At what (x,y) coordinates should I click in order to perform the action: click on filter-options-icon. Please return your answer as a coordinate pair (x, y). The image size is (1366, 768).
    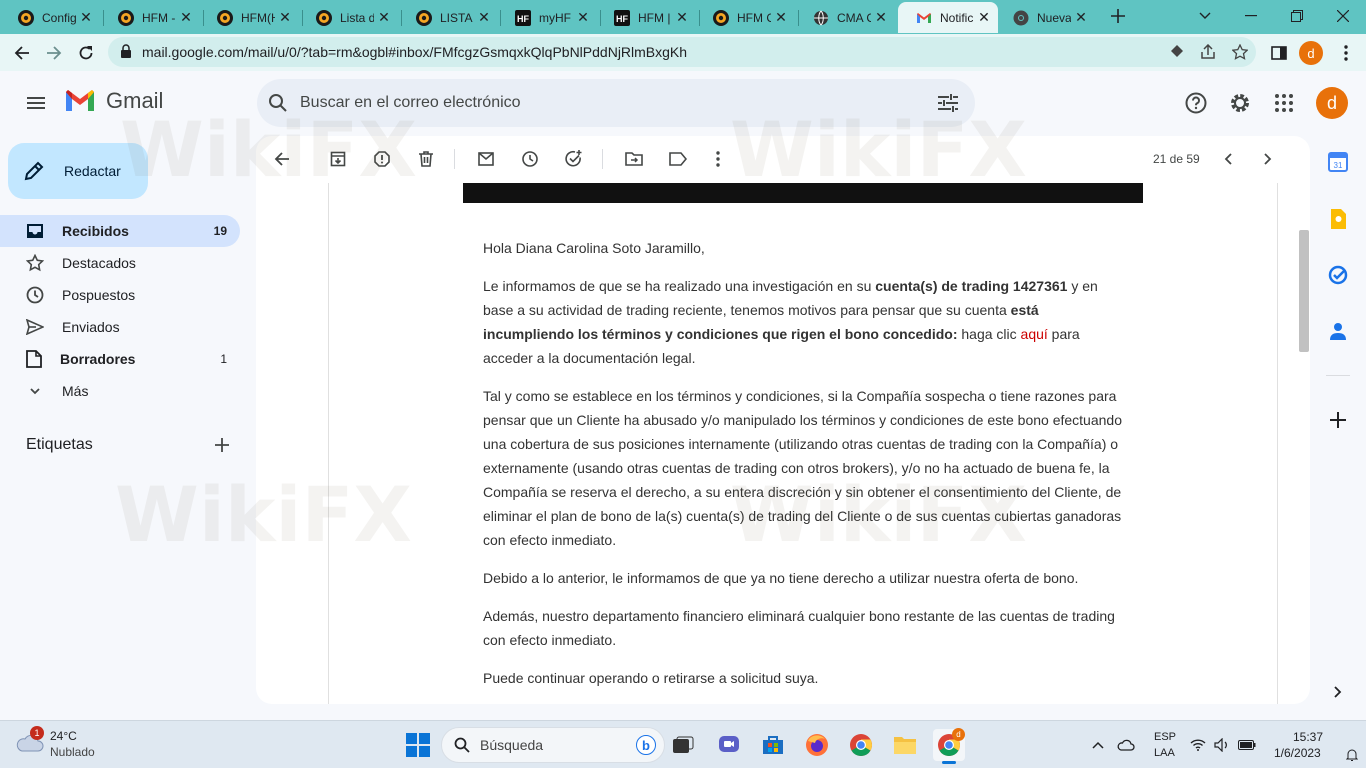
    Looking at the image, I should click on (948, 103).